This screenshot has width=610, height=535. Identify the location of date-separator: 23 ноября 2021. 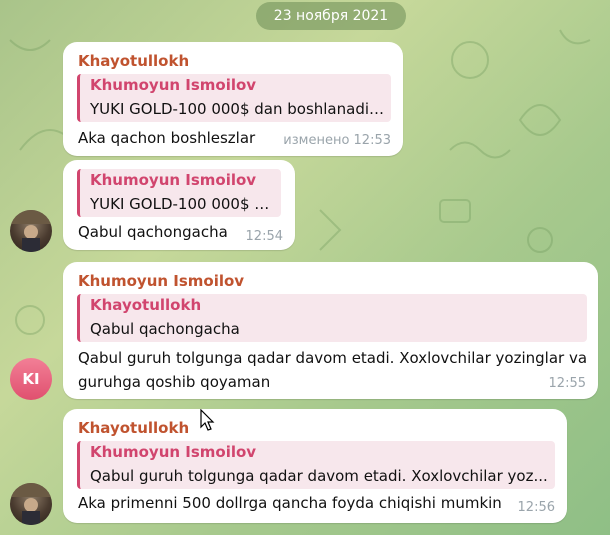
(331, 16).